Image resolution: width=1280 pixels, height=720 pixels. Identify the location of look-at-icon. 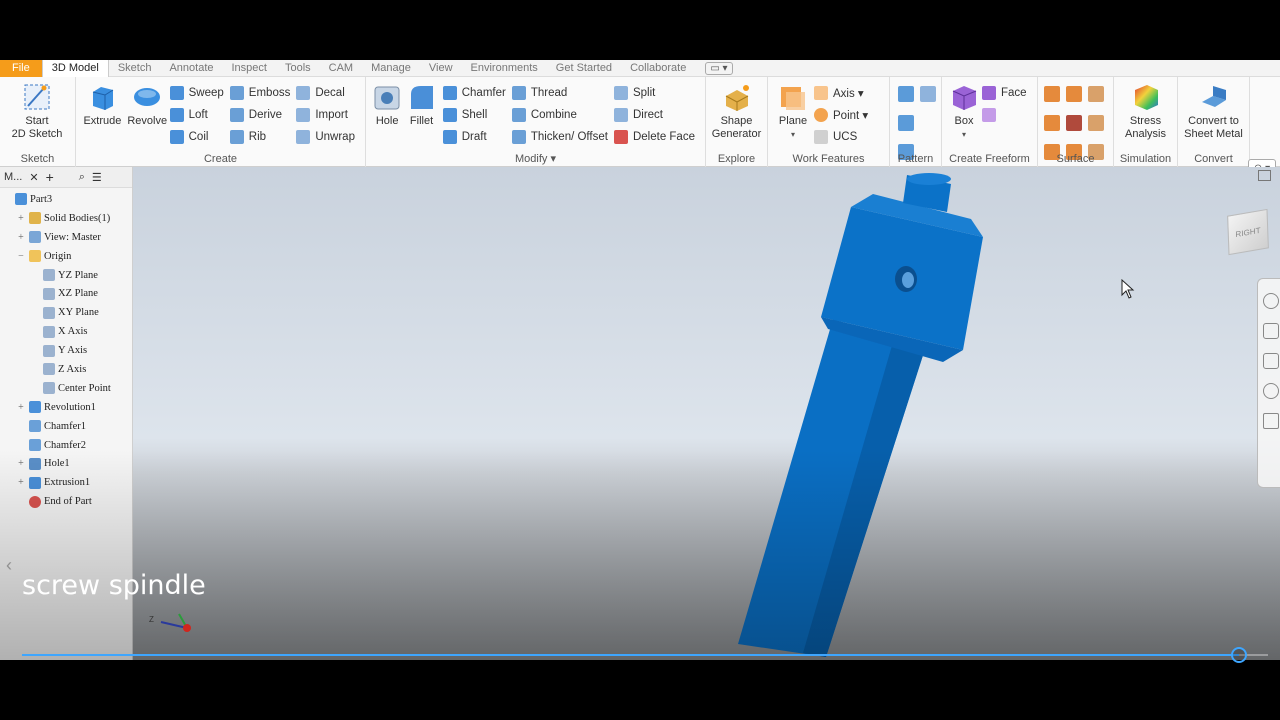
(1271, 421).